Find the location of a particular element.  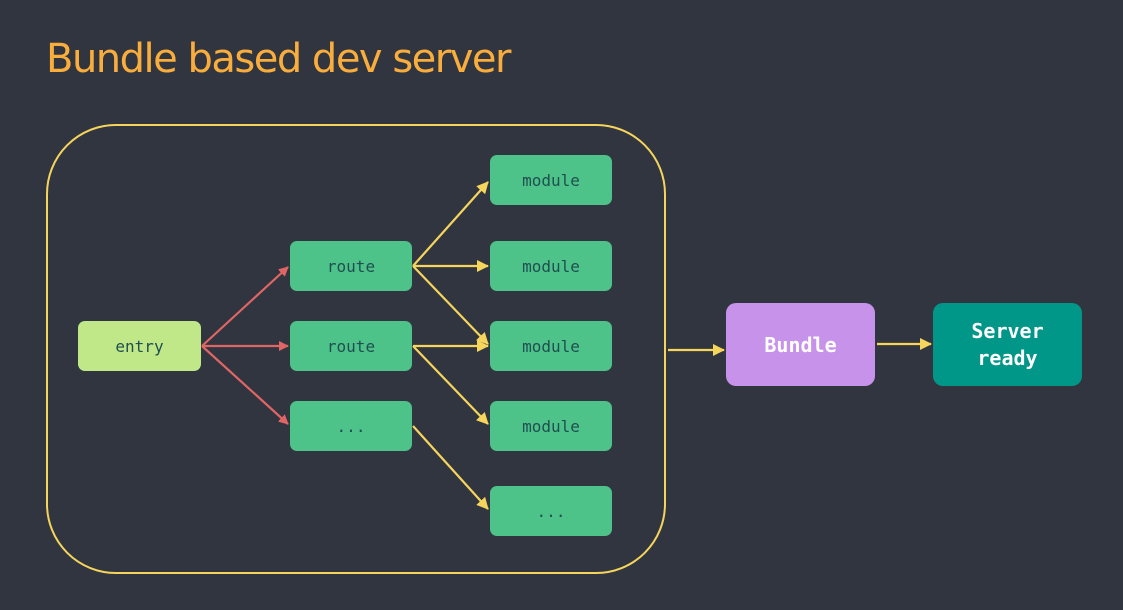

server-ready-line-1: Server is located at coordinates (1007, 330).